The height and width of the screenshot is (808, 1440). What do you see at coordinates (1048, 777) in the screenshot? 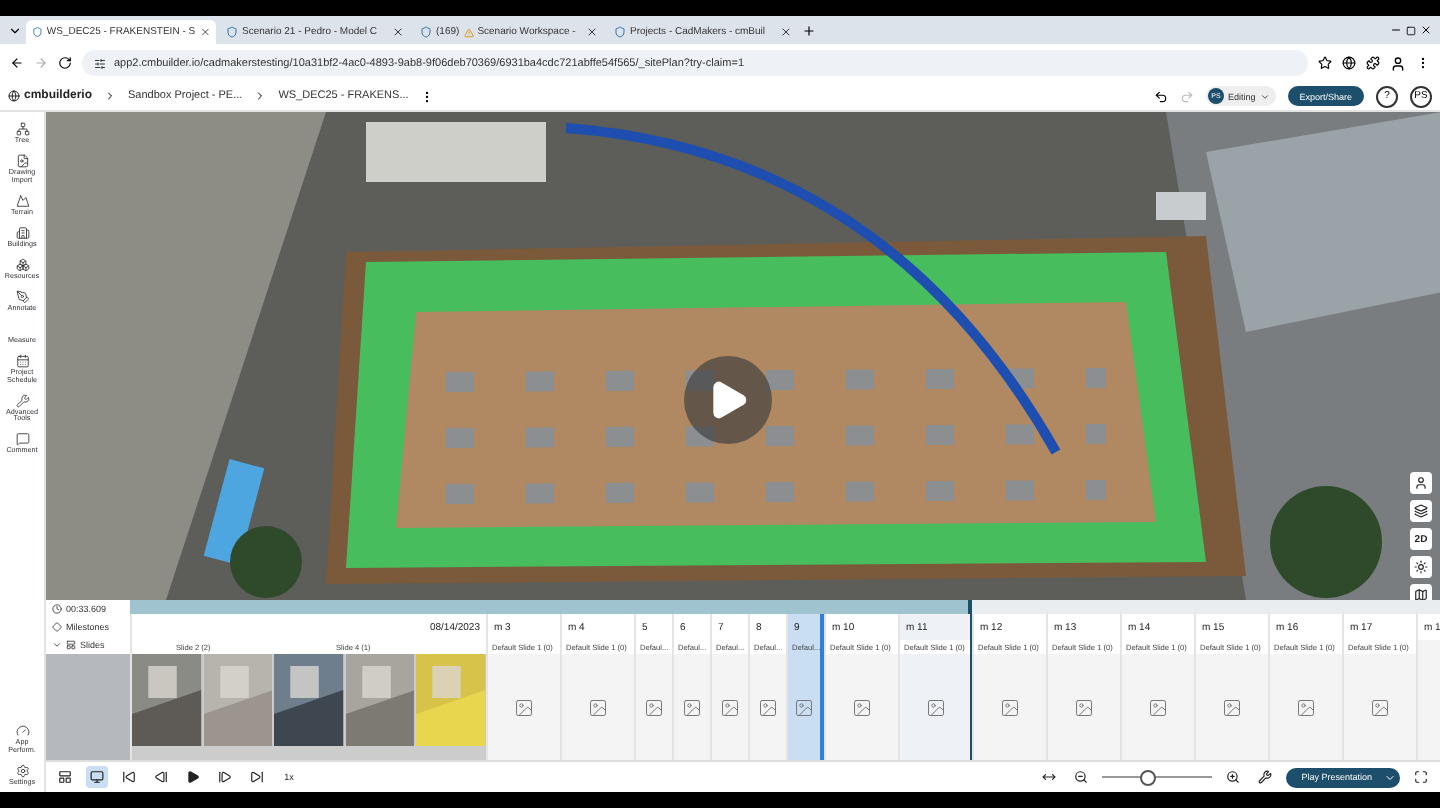
I see `fit-icon` at bounding box center [1048, 777].